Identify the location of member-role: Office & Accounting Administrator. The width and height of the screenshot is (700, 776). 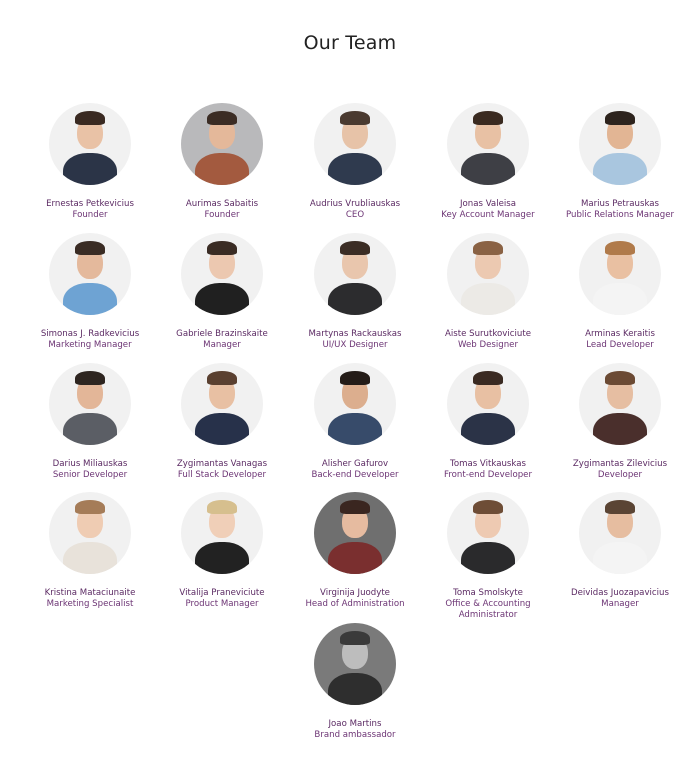
(488, 609).